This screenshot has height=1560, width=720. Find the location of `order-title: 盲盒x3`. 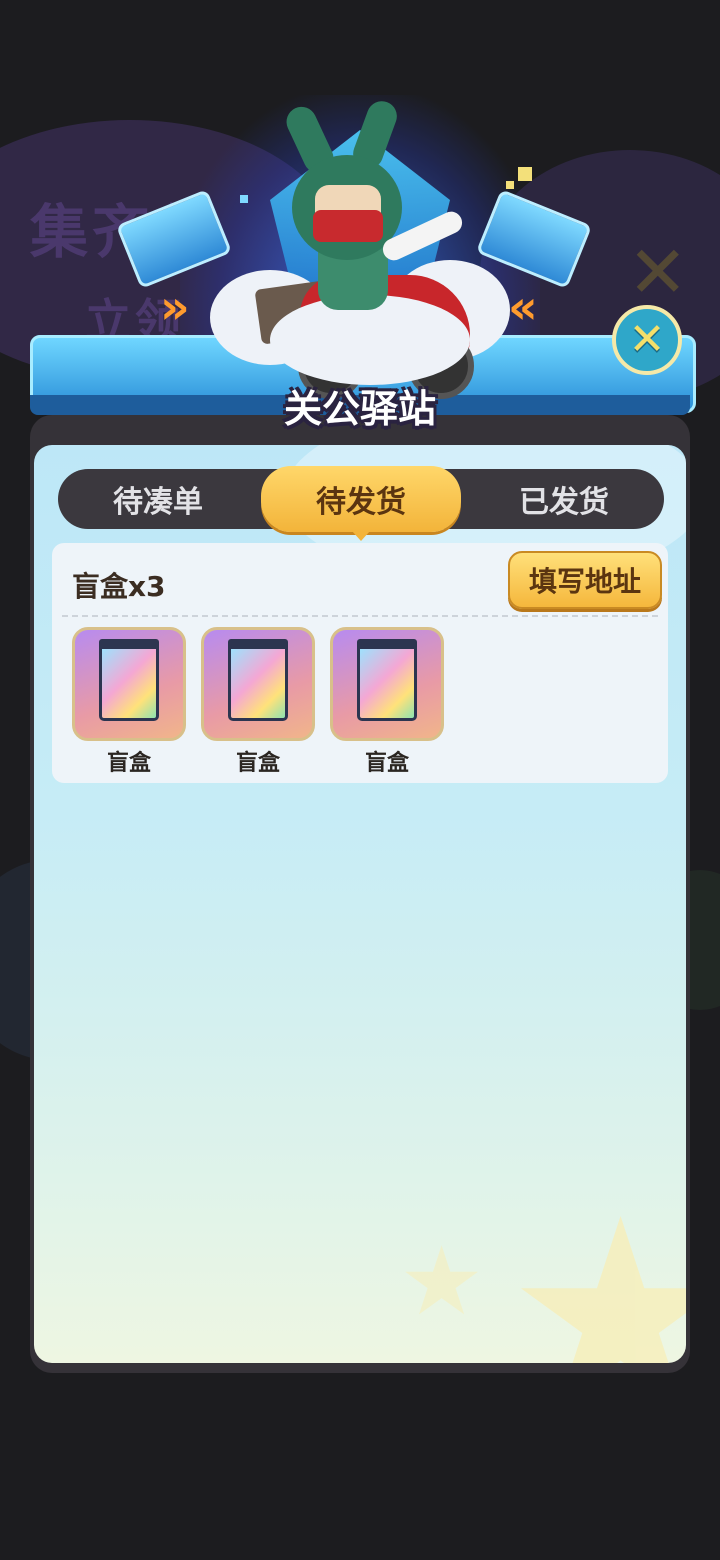

order-title: 盲盒x3 is located at coordinates (119, 586).